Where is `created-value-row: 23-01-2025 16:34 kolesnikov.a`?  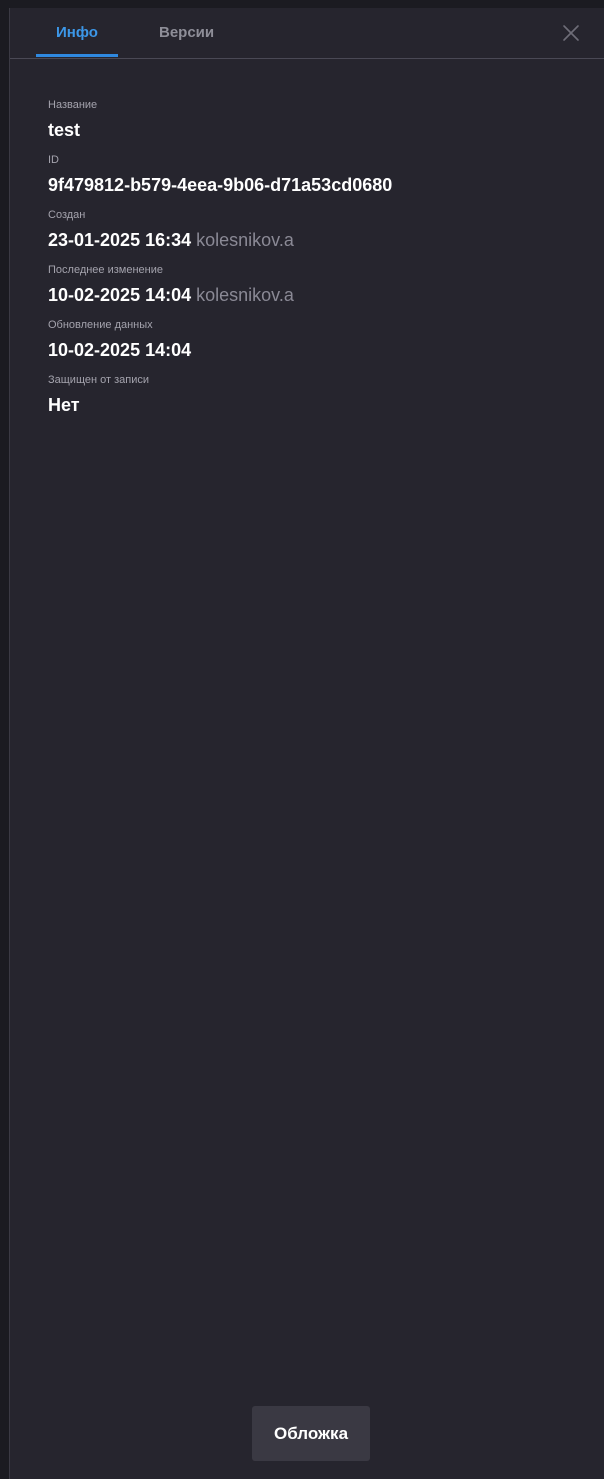
created-value-row: 23-01-2025 16:34 kolesnikov.a is located at coordinates (316, 240).